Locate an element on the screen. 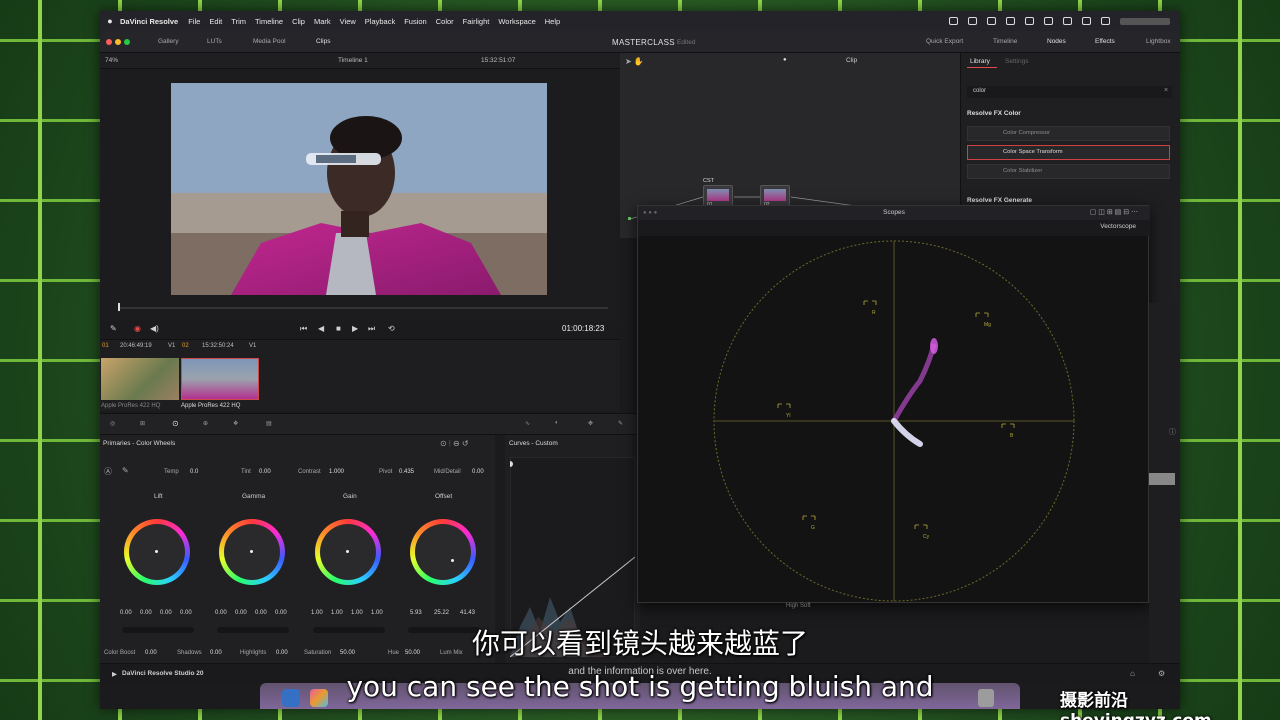 The image size is (1280, 720). menu-trim: Trim is located at coordinates (238, 21).